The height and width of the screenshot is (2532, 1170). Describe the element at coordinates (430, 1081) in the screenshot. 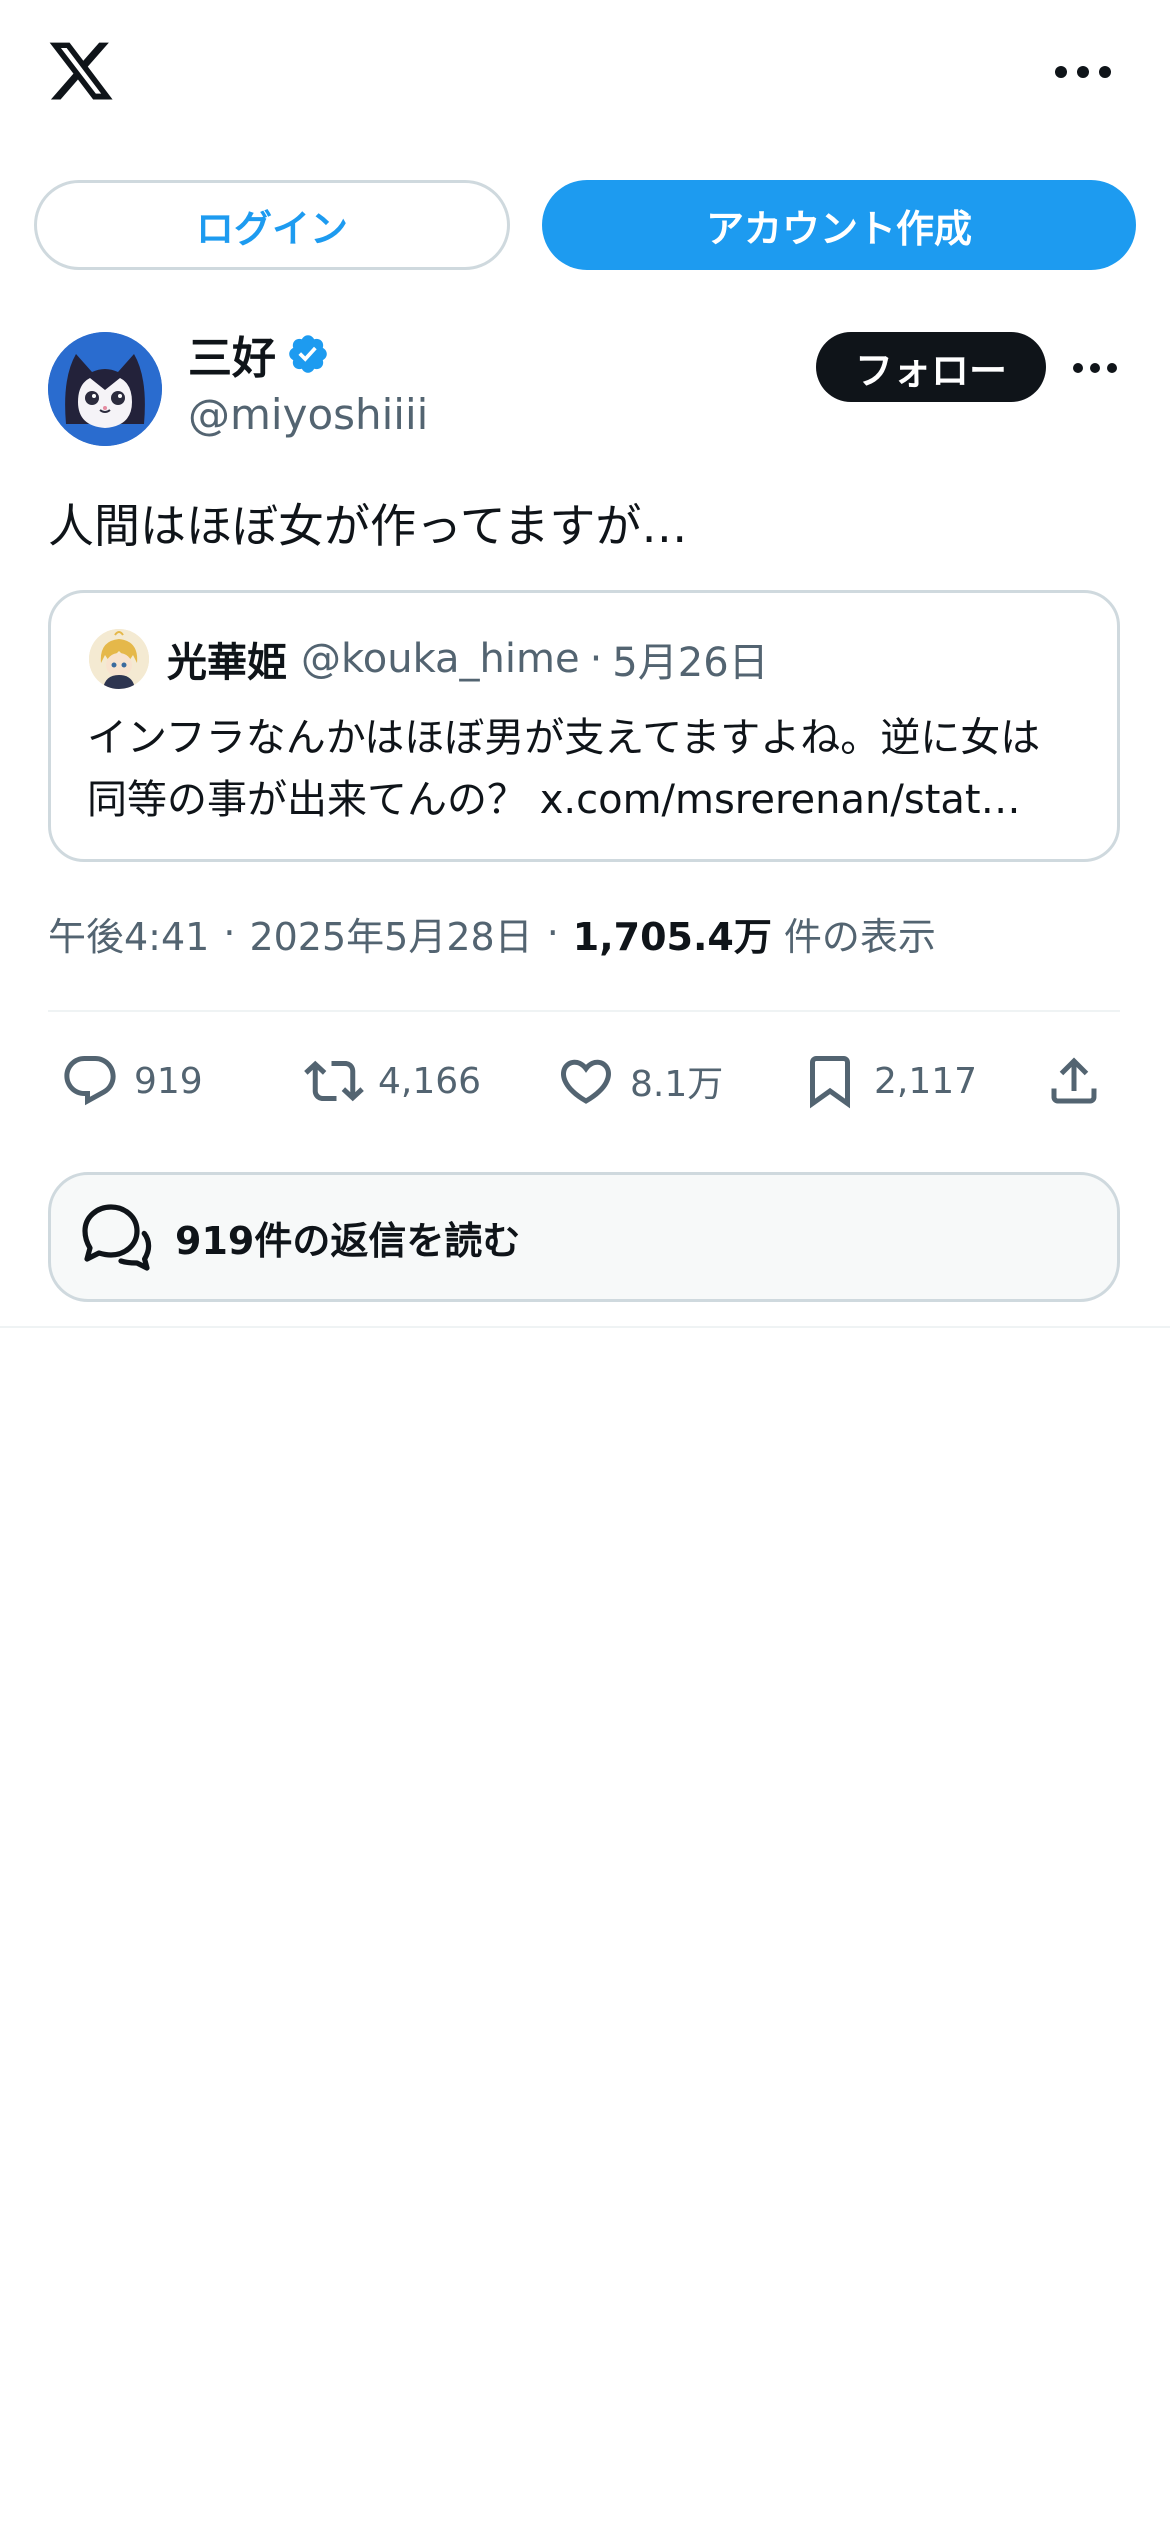

I see `repost-count: 4,166` at that location.